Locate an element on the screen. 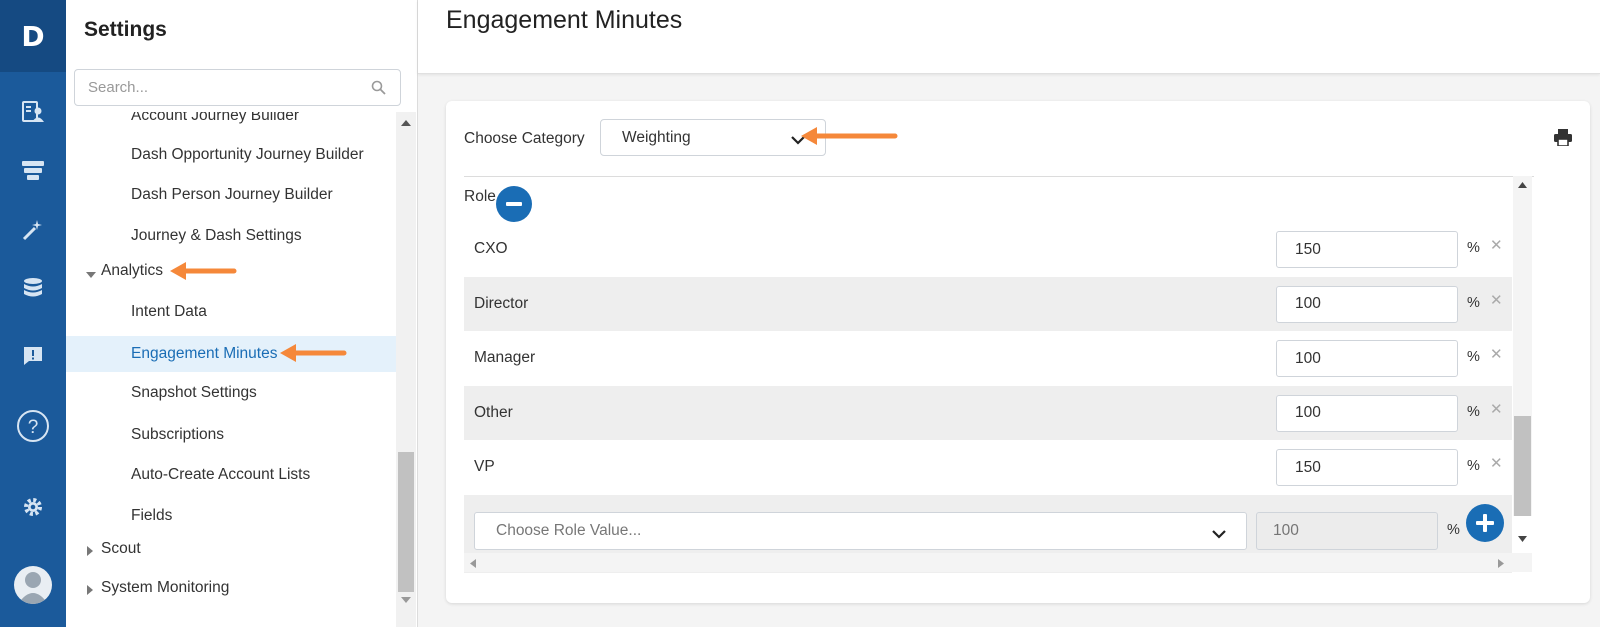 The width and height of the screenshot is (1600, 627). new-weight-input is located at coordinates (1347, 531).